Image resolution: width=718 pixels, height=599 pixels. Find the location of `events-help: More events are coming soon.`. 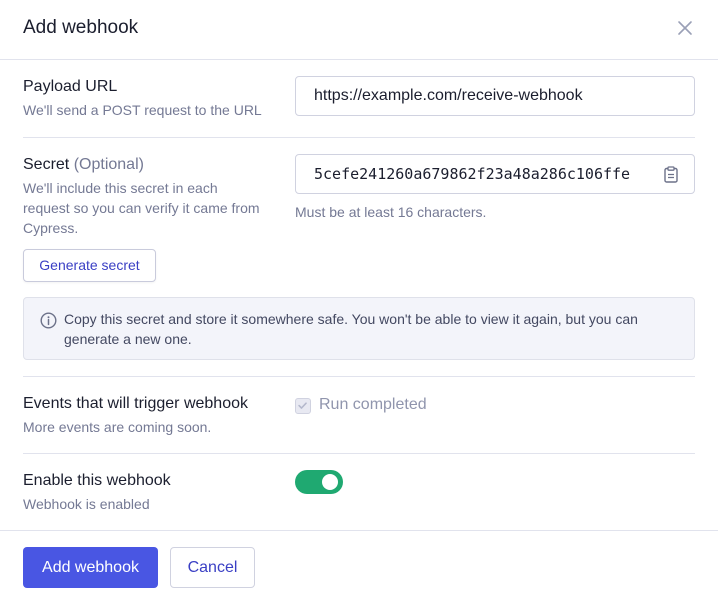

events-help: More events are coming soon. is located at coordinates (117, 427).